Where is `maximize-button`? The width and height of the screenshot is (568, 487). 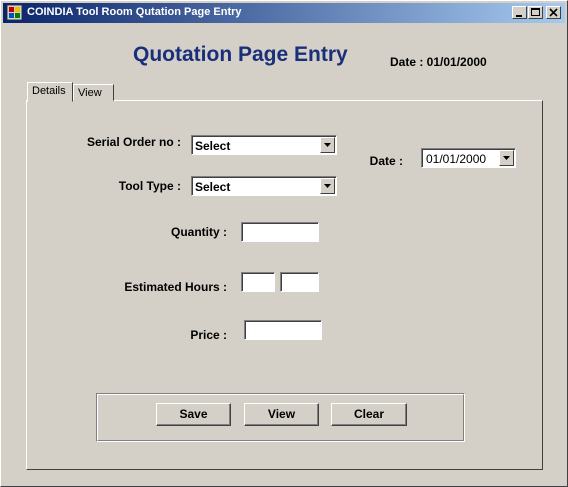 maximize-button is located at coordinates (535, 12).